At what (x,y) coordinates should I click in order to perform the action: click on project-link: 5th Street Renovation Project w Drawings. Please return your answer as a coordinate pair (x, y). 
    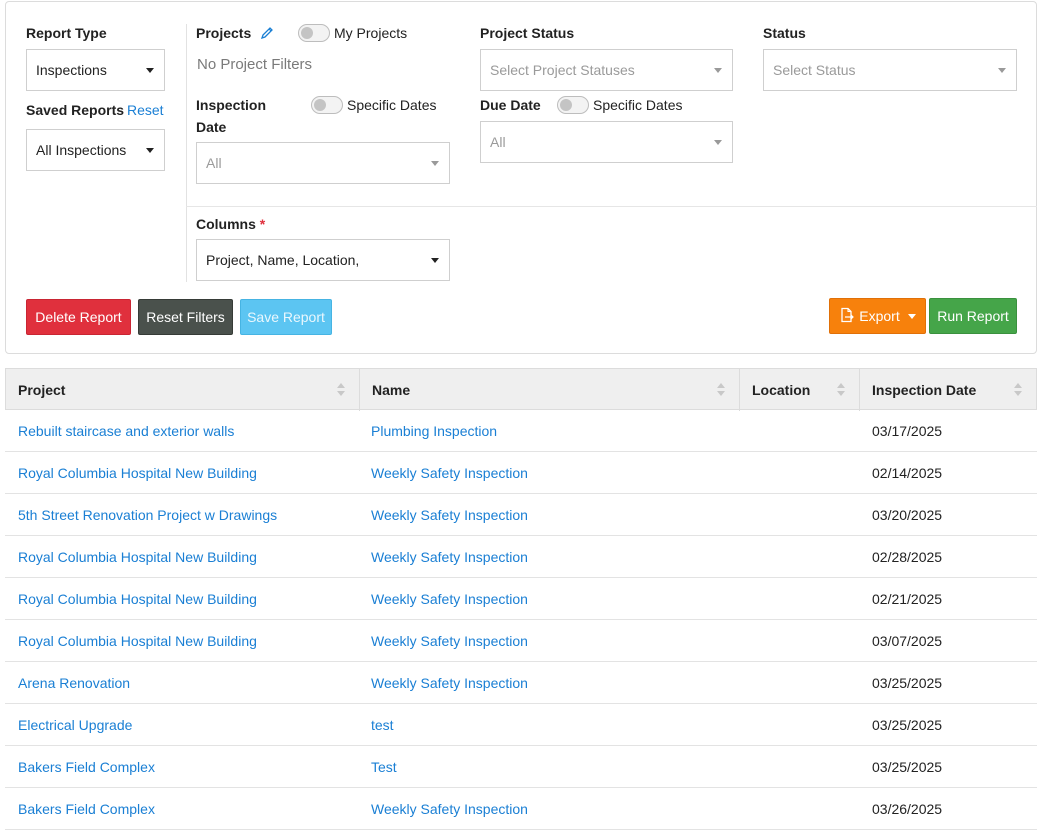
    Looking at the image, I should click on (147, 515).